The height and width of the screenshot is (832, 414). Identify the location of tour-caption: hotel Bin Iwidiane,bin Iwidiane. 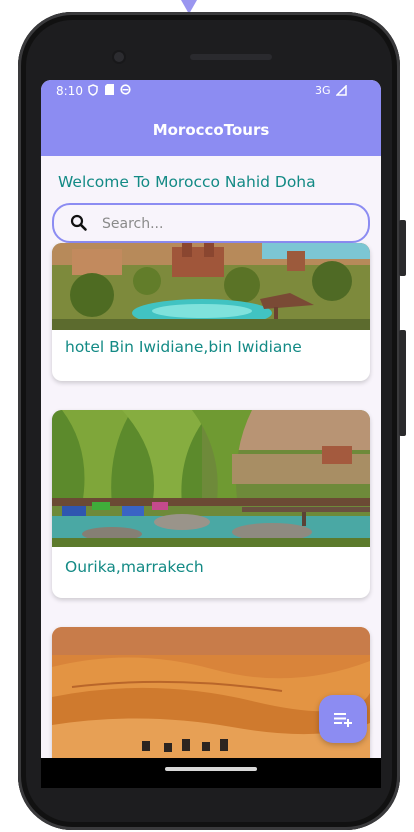
(183, 347).